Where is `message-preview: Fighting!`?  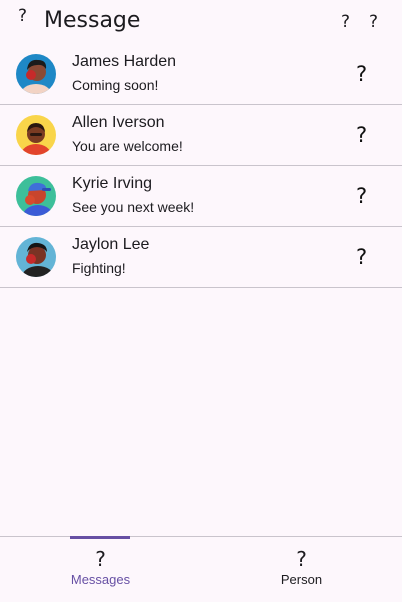 message-preview: Fighting! is located at coordinates (99, 268).